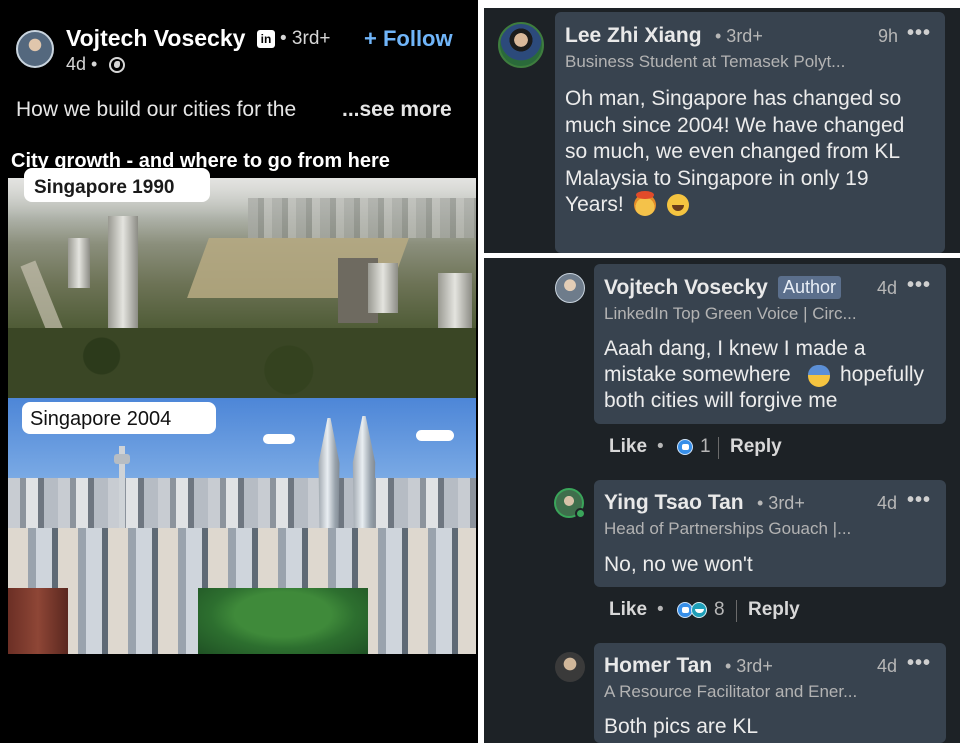 This screenshot has width=960, height=743. I want to click on commenter-name: Lee Zhi Xiang, so click(633, 36).